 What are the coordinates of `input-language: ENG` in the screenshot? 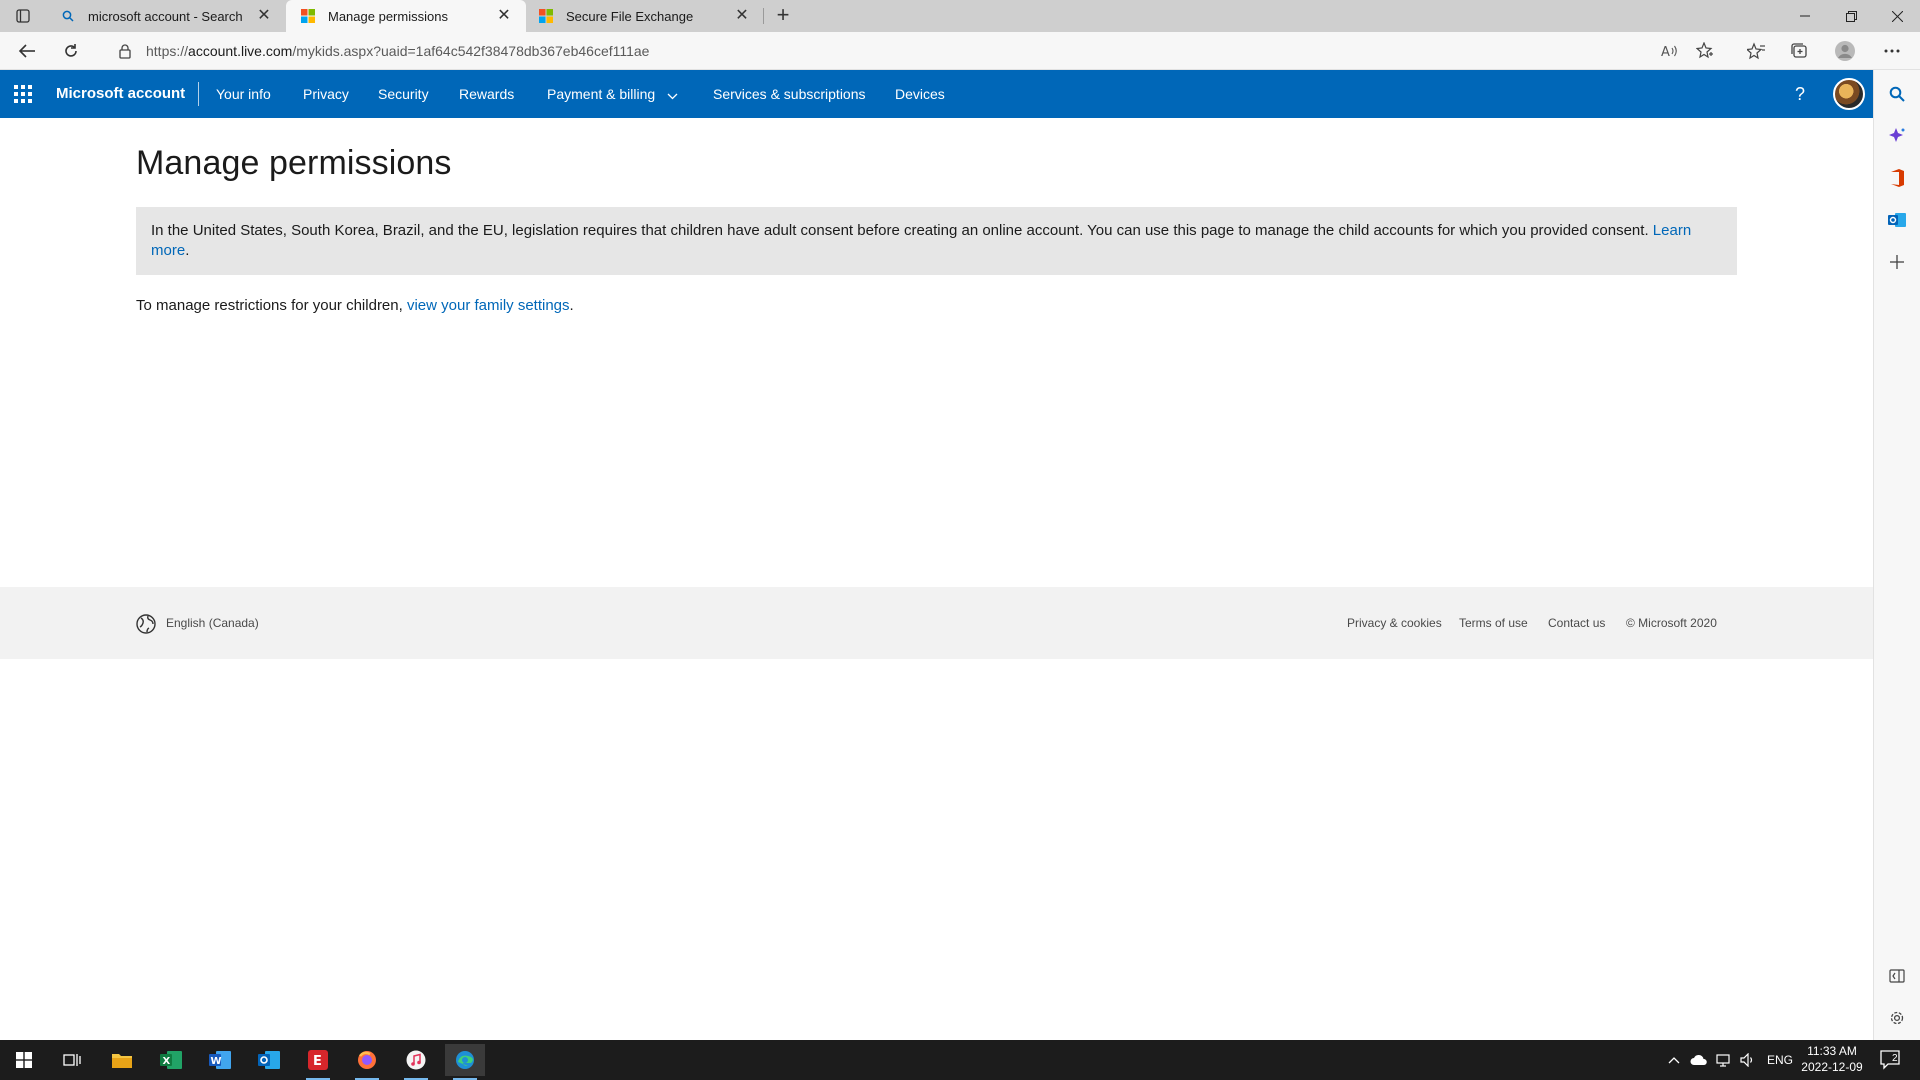 It's located at (1780, 1060).